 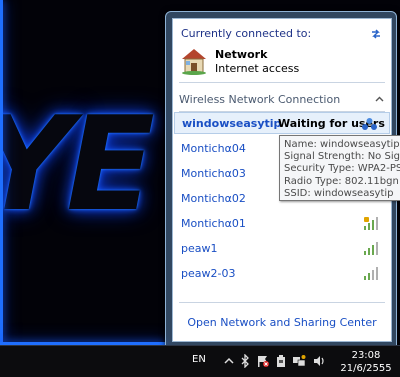 What do you see at coordinates (232, 123) in the screenshot?
I see `network-name: windowseasytip` at bounding box center [232, 123].